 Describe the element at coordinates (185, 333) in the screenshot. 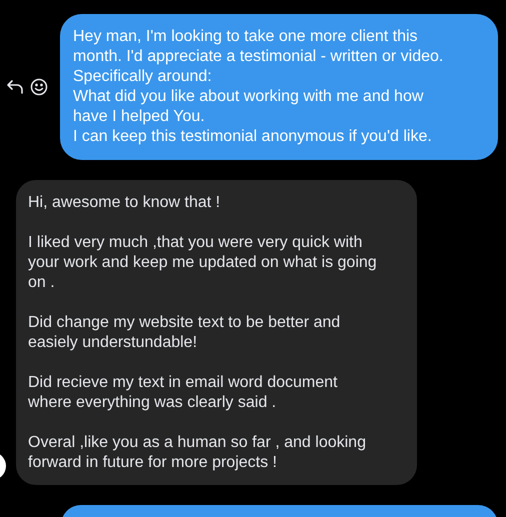

I see `message-text: Did change my website text to be better and easiely understundable!` at that location.